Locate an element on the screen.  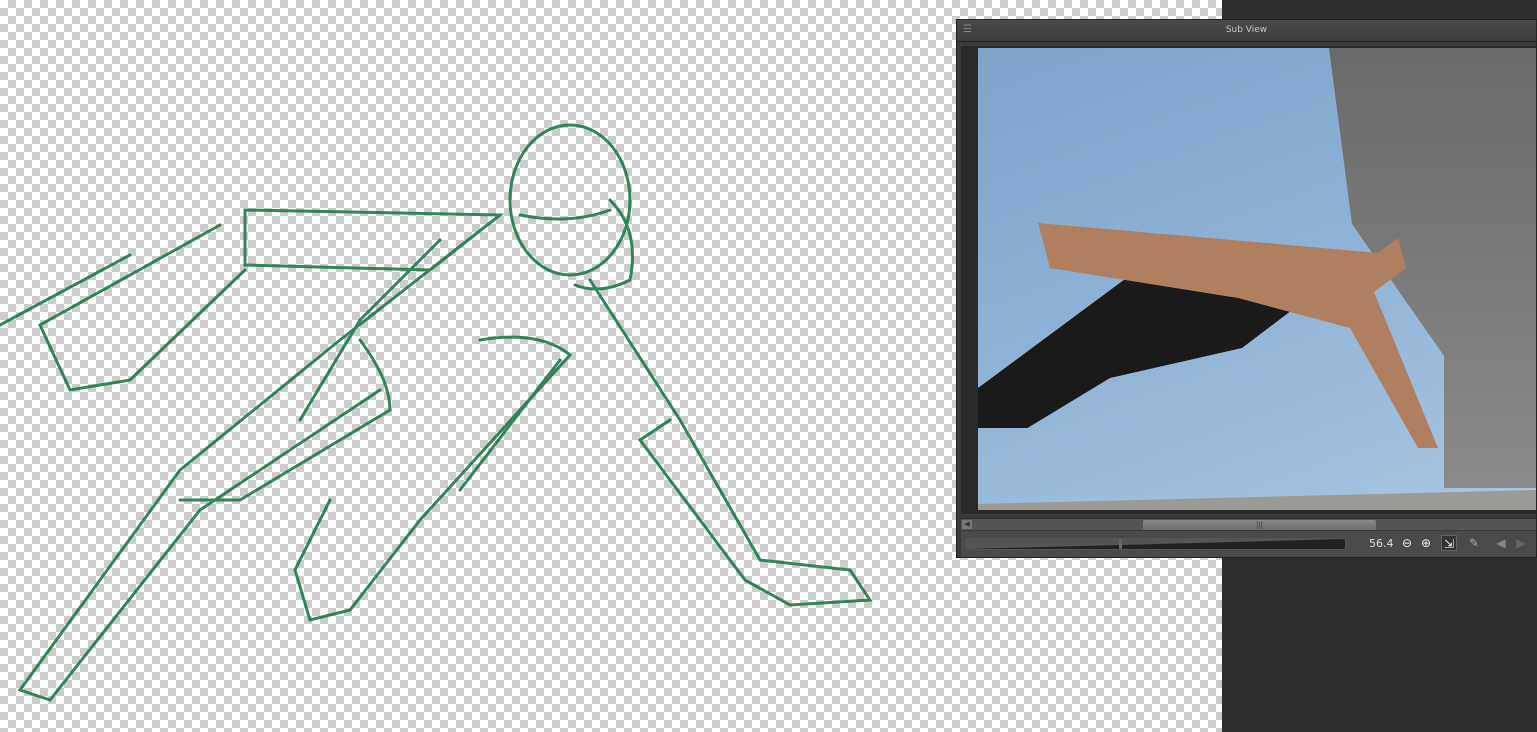
panel-title: Sub View is located at coordinates (1246, 30).